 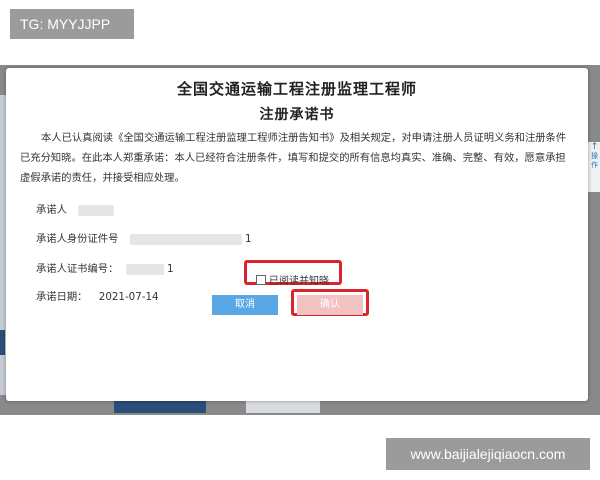 What do you see at coordinates (2, 342) in the screenshot?
I see `background-left-marker` at bounding box center [2, 342].